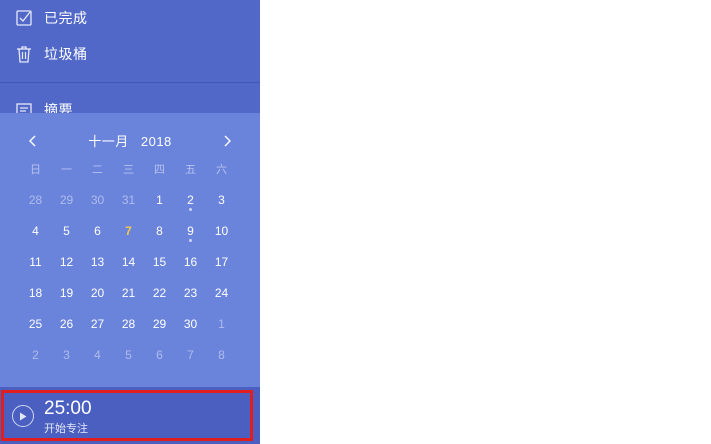 This screenshot has height=444, width=711. Describe the element at coordinates (128, 170) in the screenshot. I see `weekday-label: 三` at that location.